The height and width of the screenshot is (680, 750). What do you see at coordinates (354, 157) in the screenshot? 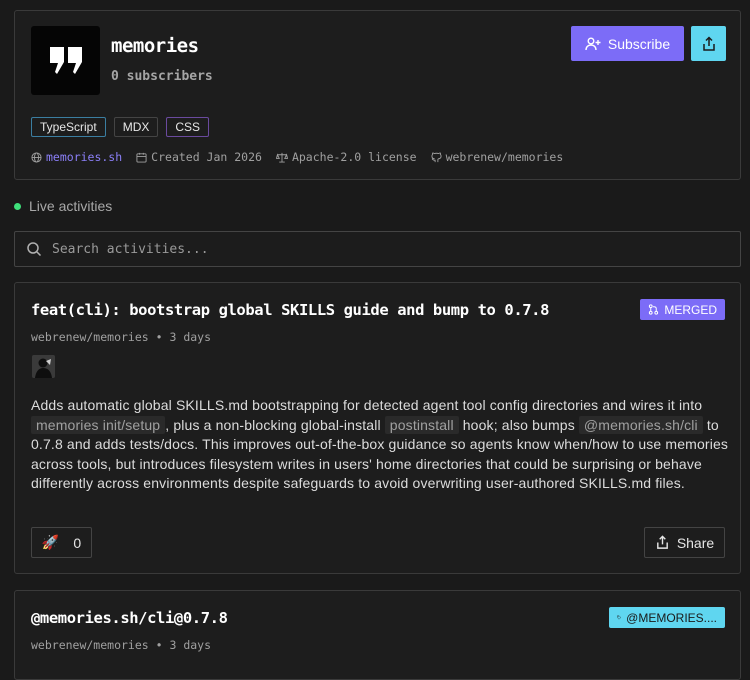
I see `license-text: Apache-2.0 license` at bounding box center [354, 157].